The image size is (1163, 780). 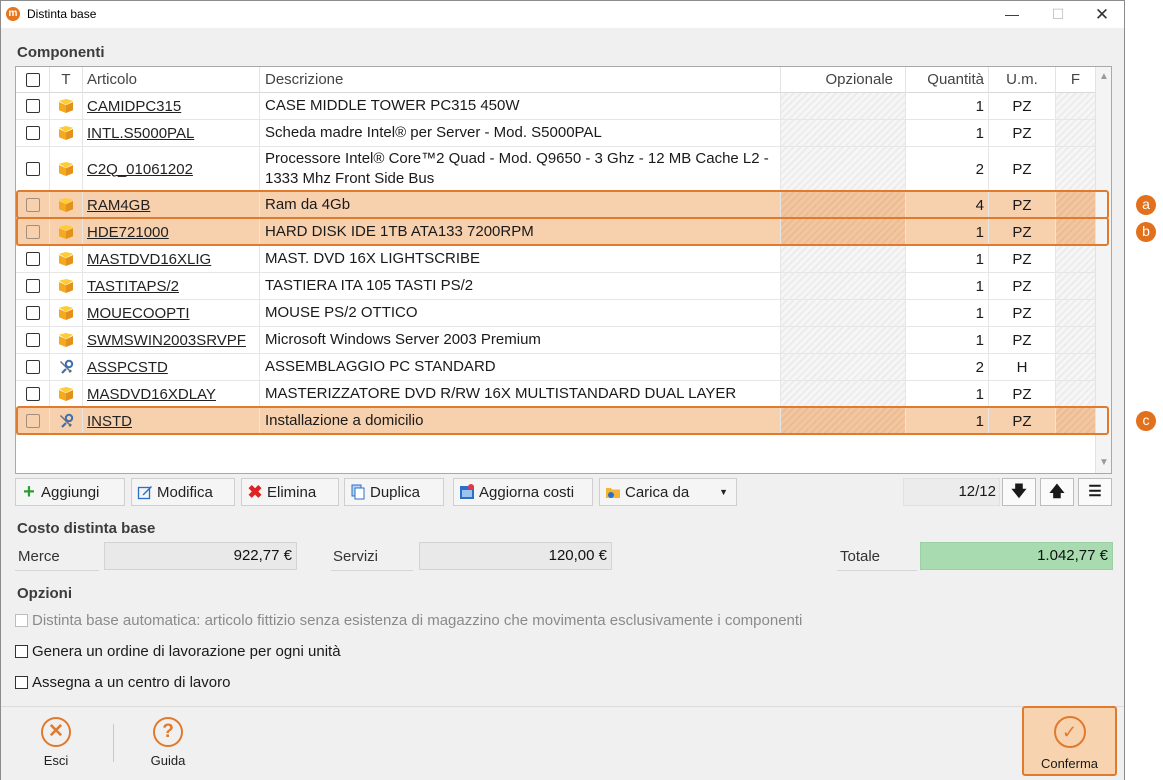 I want to click on row-article-link: MASDVD16XDLAY, so click(x=171, y=394).